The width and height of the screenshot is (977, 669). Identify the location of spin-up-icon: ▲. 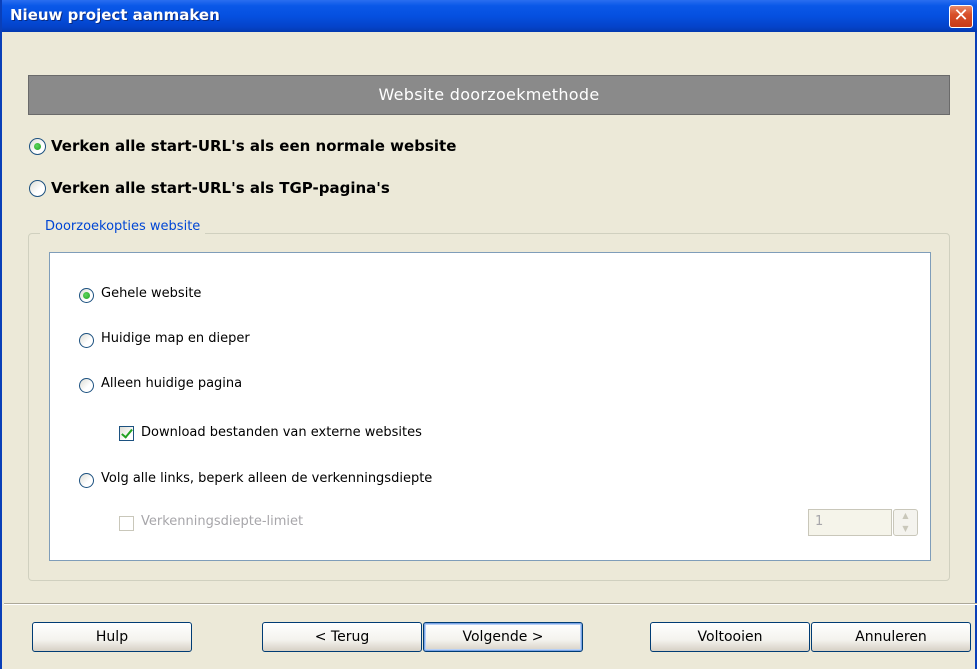
(905, 516).